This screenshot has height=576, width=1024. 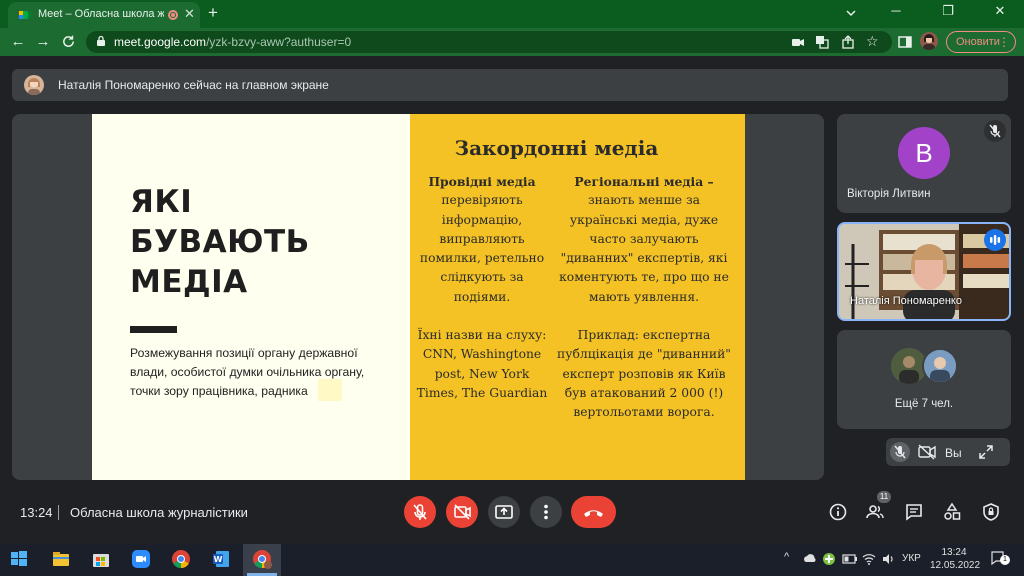 I want to click on profile-photo-icon, so click(x=929, y=42).